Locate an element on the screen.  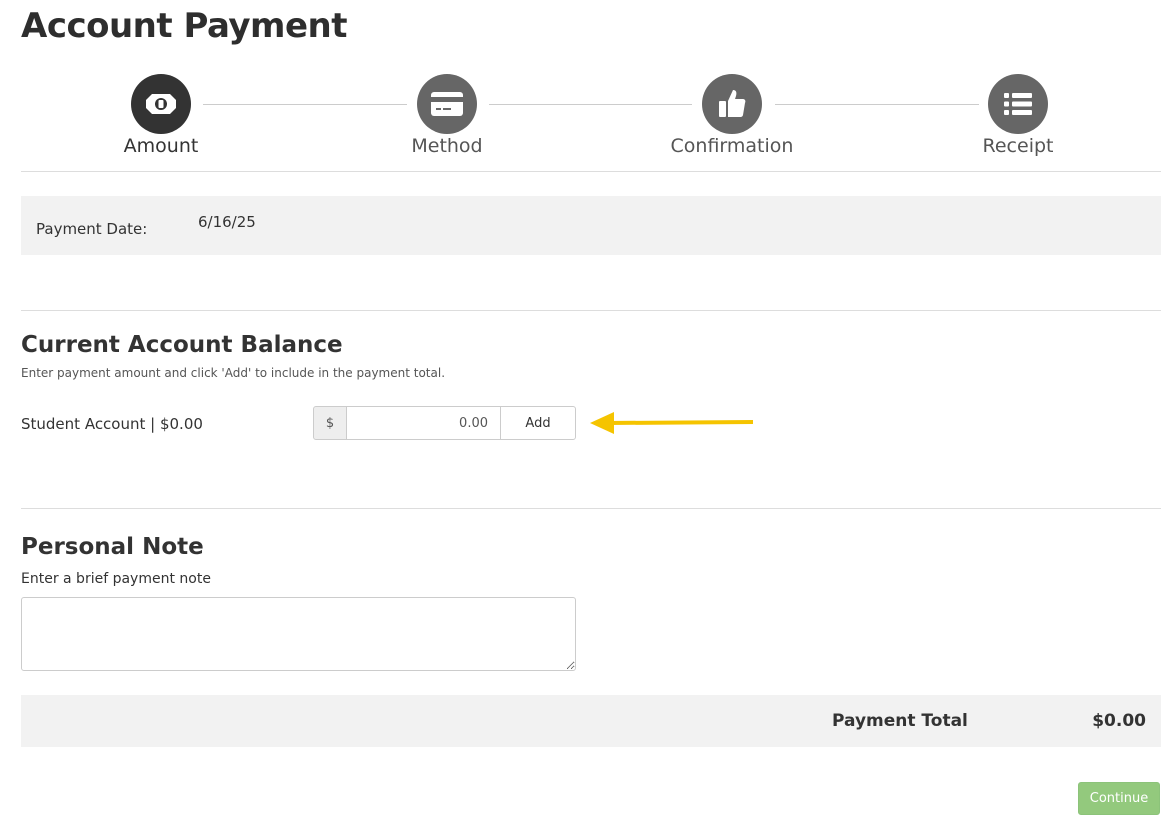
note-help-text: Enter a brief payment note is located at coordinates (116, 579).